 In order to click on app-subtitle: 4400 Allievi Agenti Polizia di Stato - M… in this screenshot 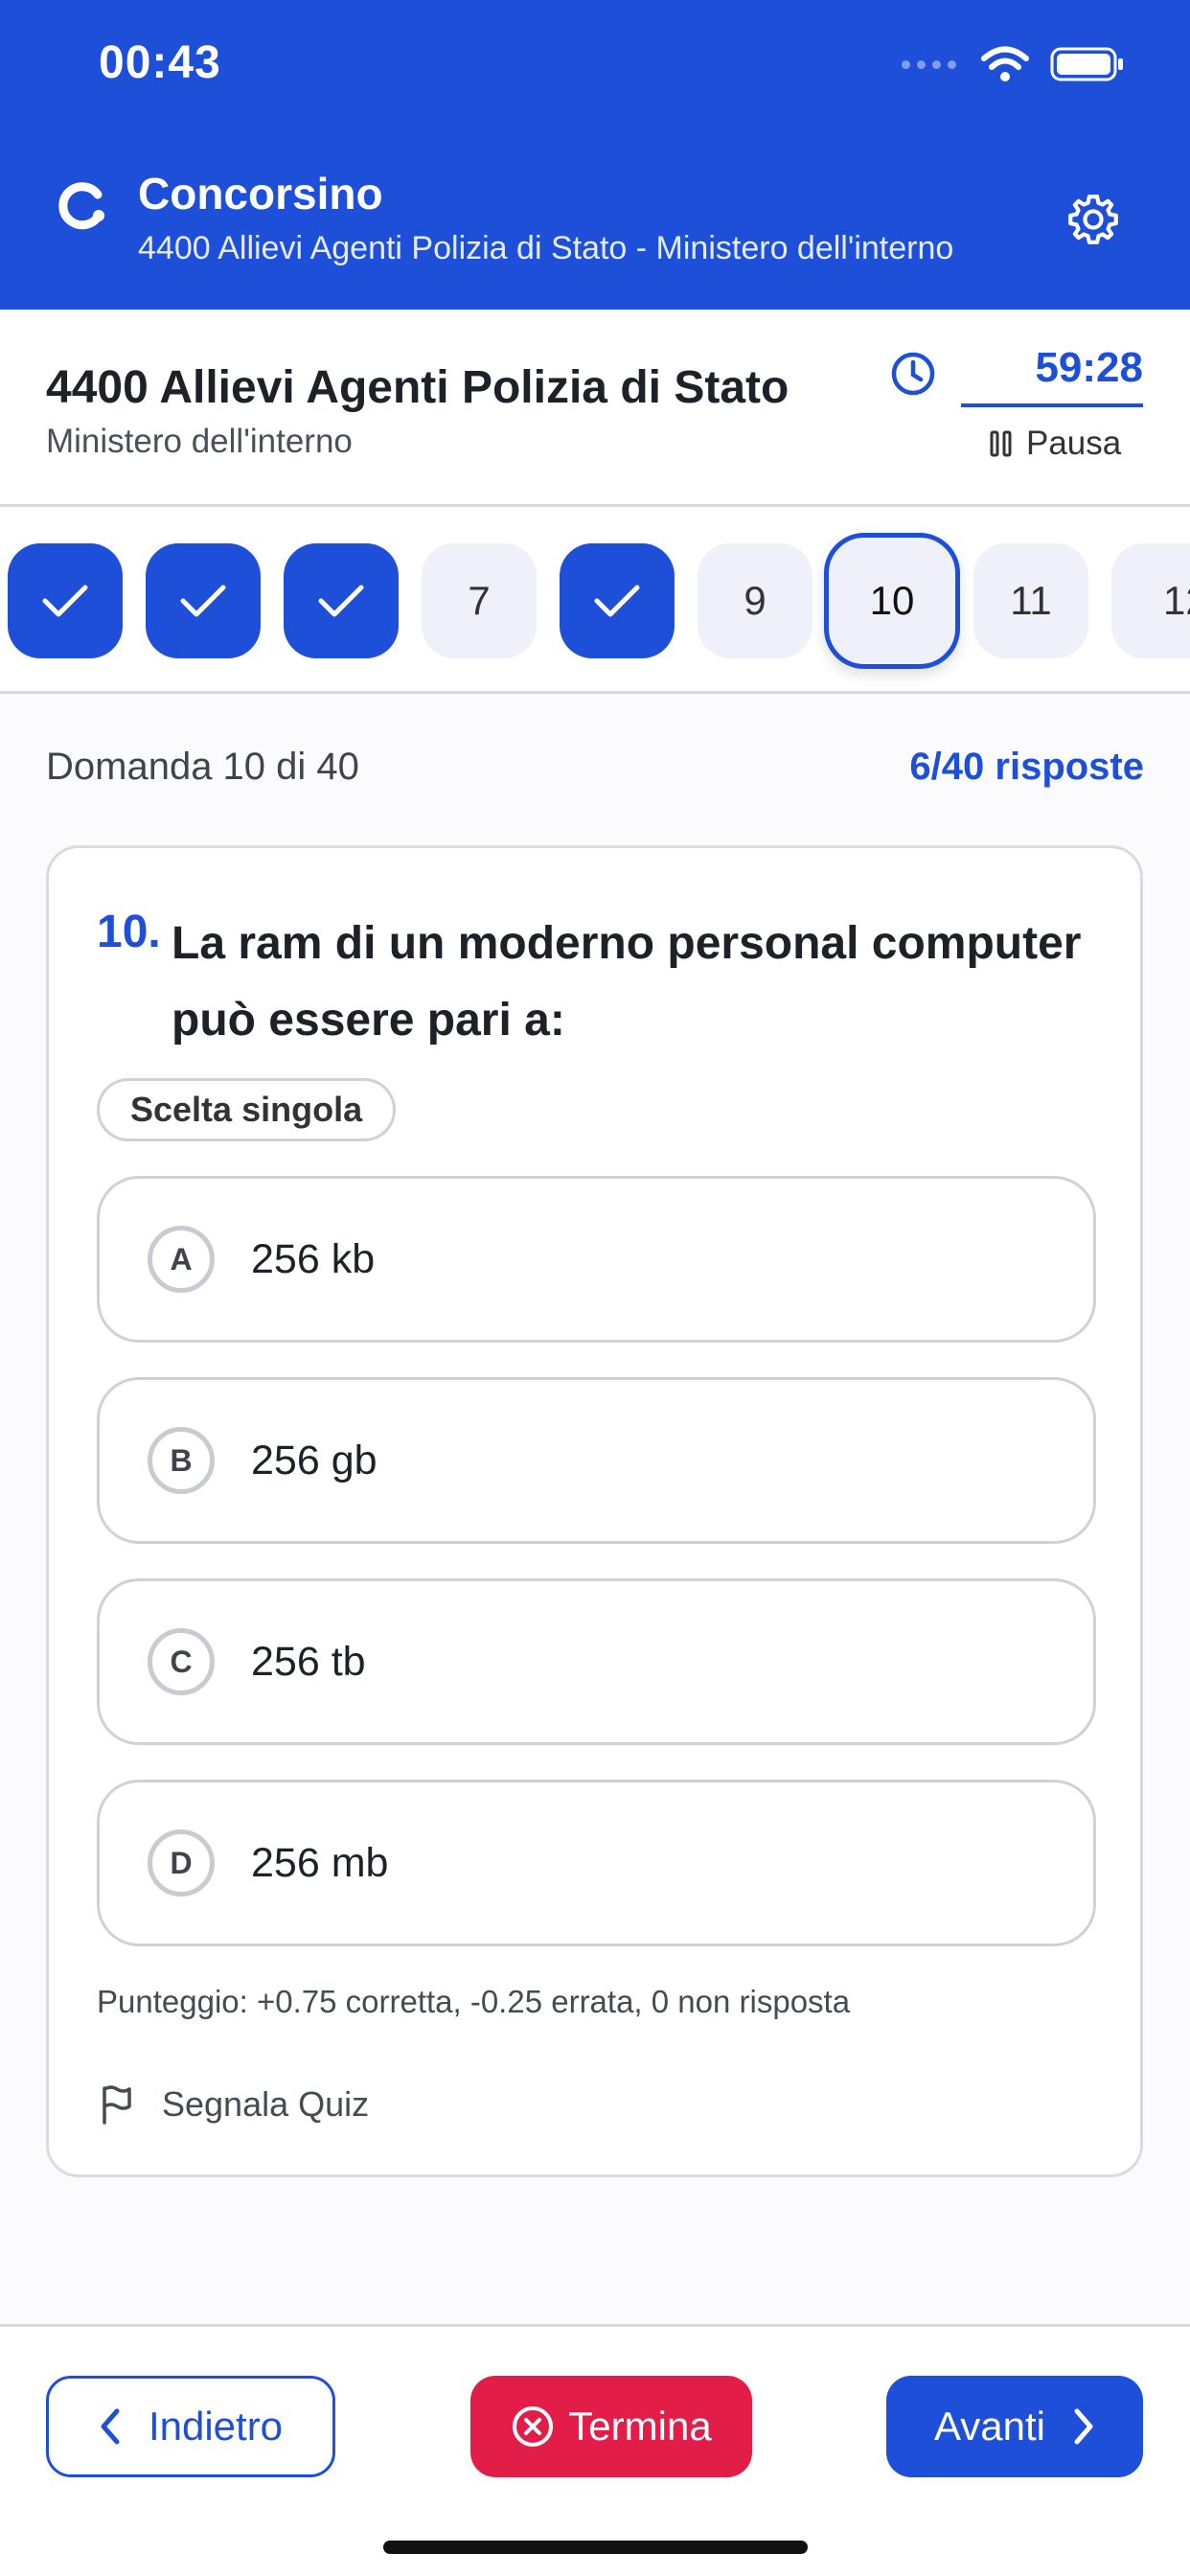, I will do `click(546, 248)`.